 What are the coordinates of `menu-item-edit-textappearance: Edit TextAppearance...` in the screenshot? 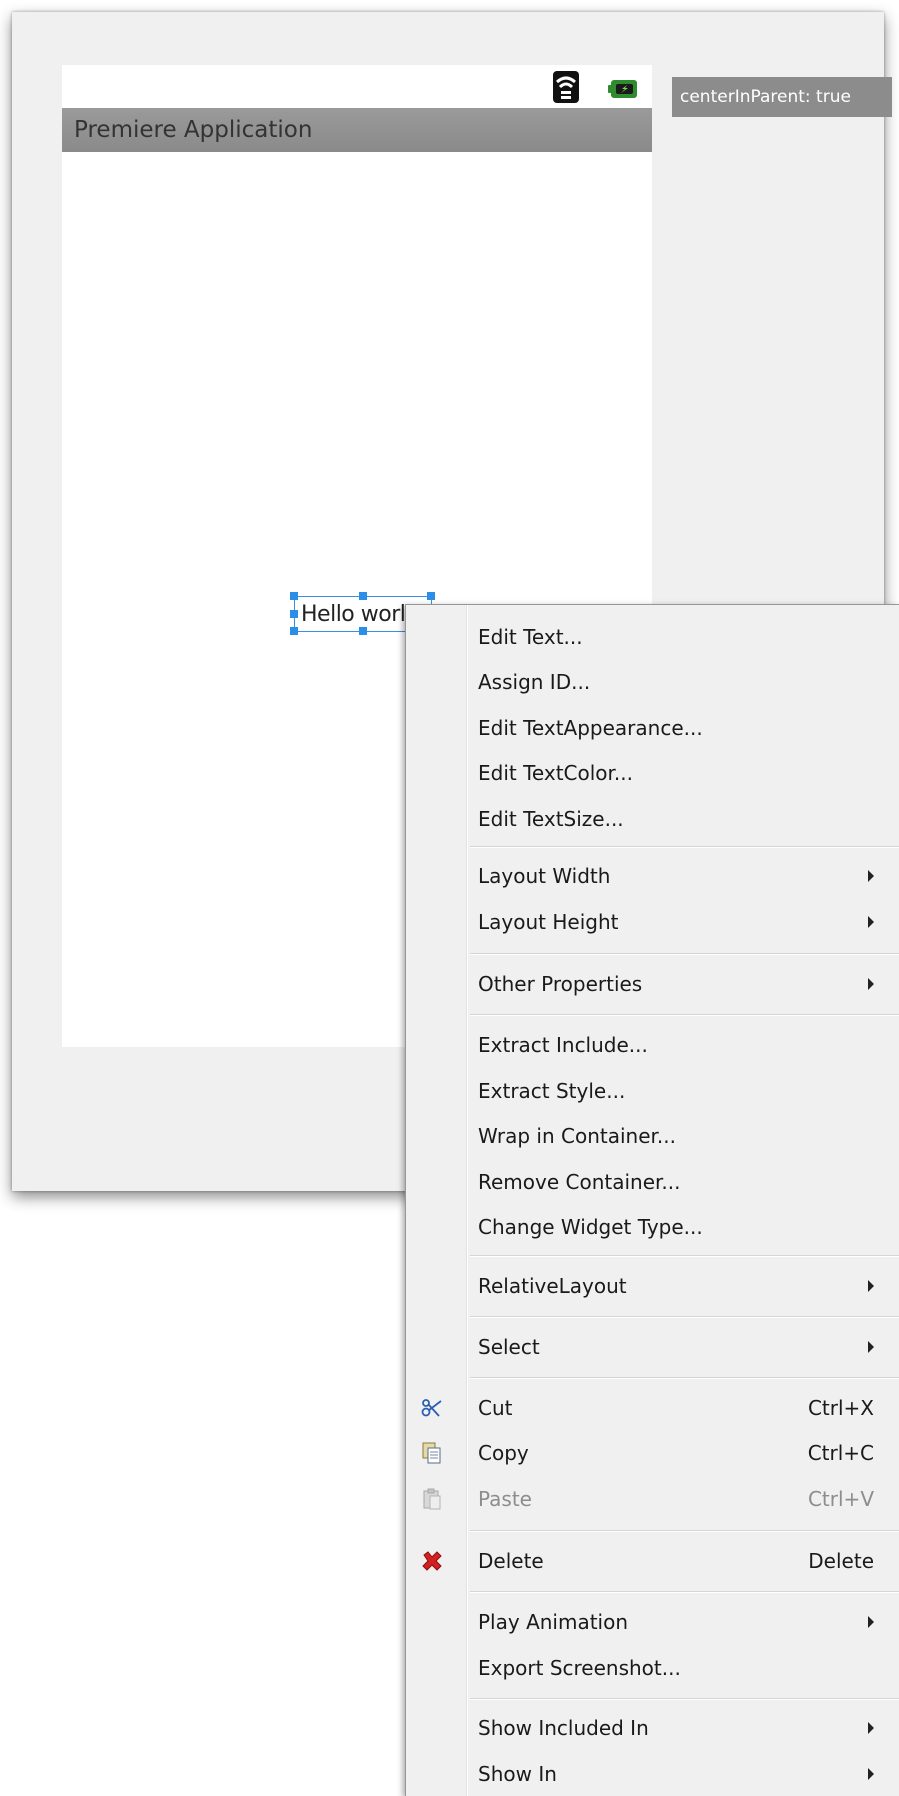 It's located at (652, 728).